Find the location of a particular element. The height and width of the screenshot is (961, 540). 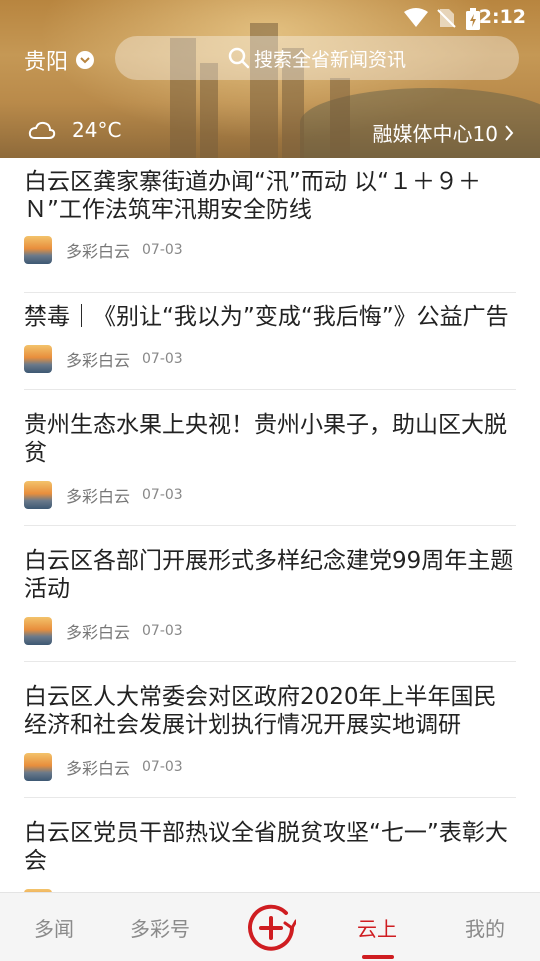

news-item: 白云区各部门开展形式多样纪念建党99周年主题活动 多彩白云 07-03 is located at coordinates (270, 604).